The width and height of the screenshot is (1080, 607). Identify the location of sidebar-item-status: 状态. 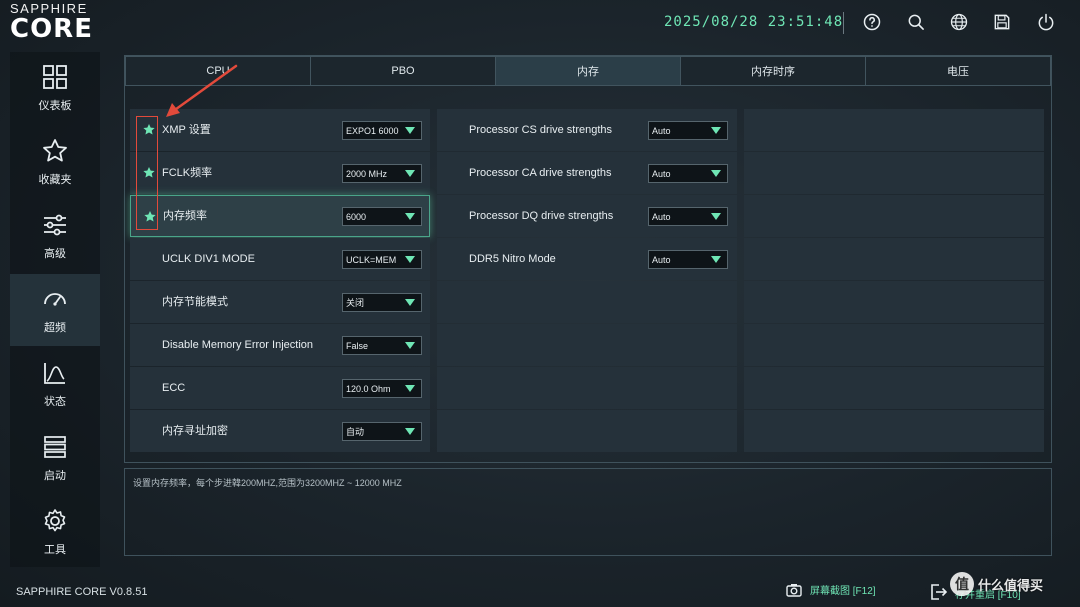
(55, 384).